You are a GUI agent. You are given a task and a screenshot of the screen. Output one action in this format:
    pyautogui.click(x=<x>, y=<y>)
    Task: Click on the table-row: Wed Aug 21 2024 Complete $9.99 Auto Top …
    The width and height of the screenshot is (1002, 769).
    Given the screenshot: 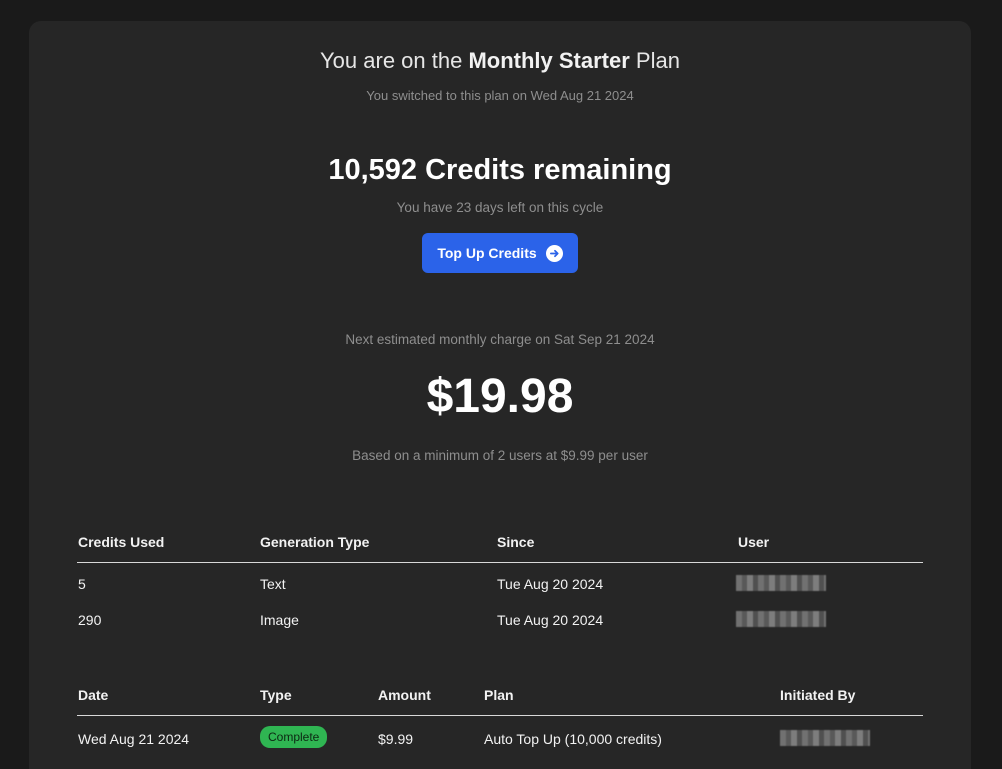 What is the action you would take?
    pyautogui.click(x=500, y=738)
    